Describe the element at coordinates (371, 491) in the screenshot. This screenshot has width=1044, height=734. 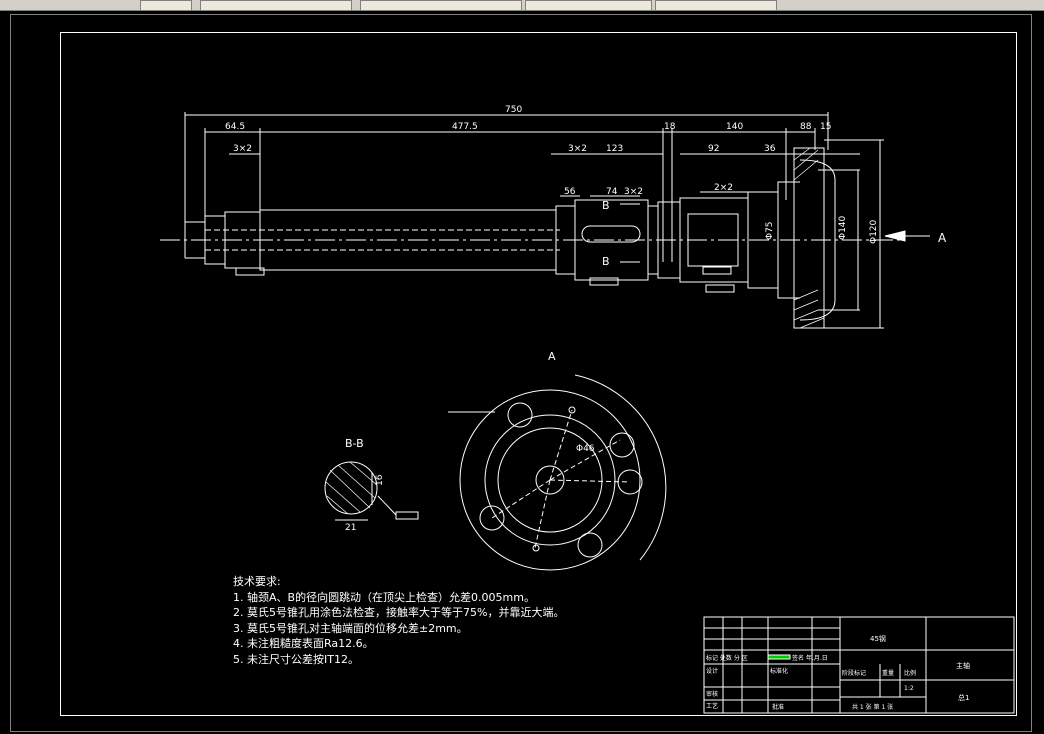
I see `section-b-b` at that location.